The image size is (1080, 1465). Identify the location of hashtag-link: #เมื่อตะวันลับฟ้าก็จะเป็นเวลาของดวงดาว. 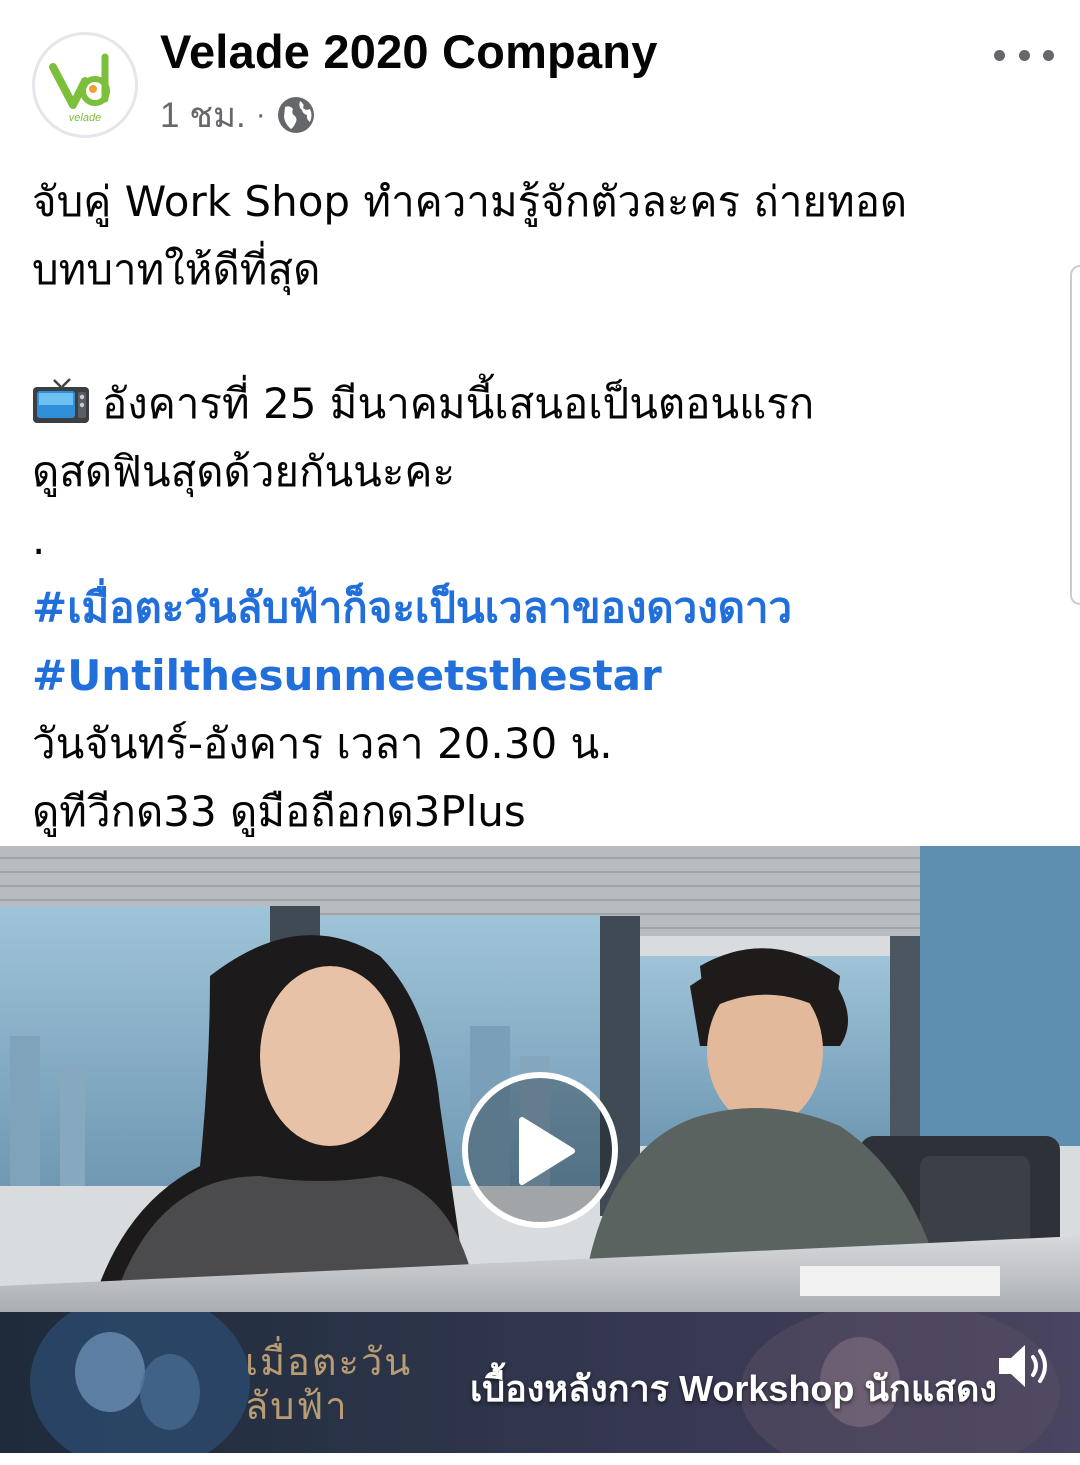
(537, 608).